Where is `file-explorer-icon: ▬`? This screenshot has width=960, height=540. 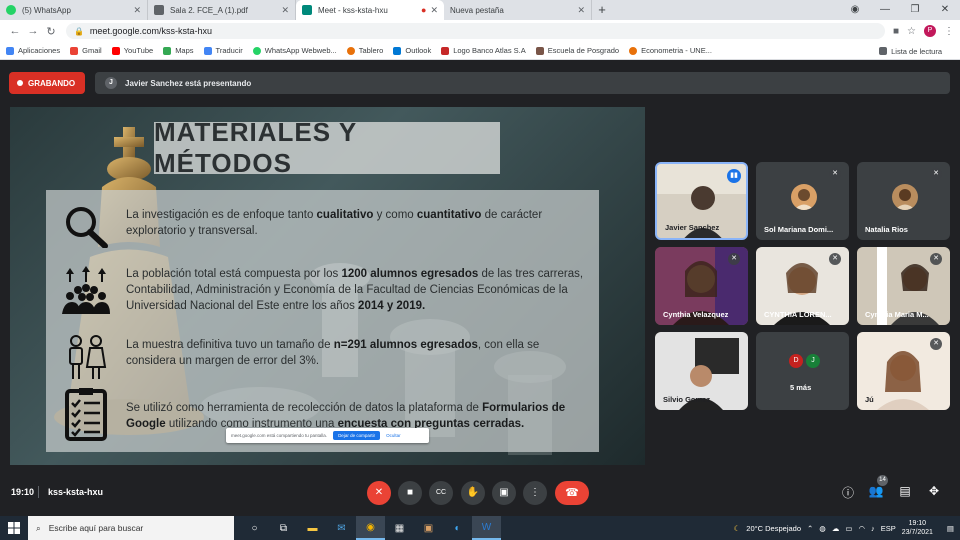 file-explorer-icon: ▬ is located at coordinates (312, 528).